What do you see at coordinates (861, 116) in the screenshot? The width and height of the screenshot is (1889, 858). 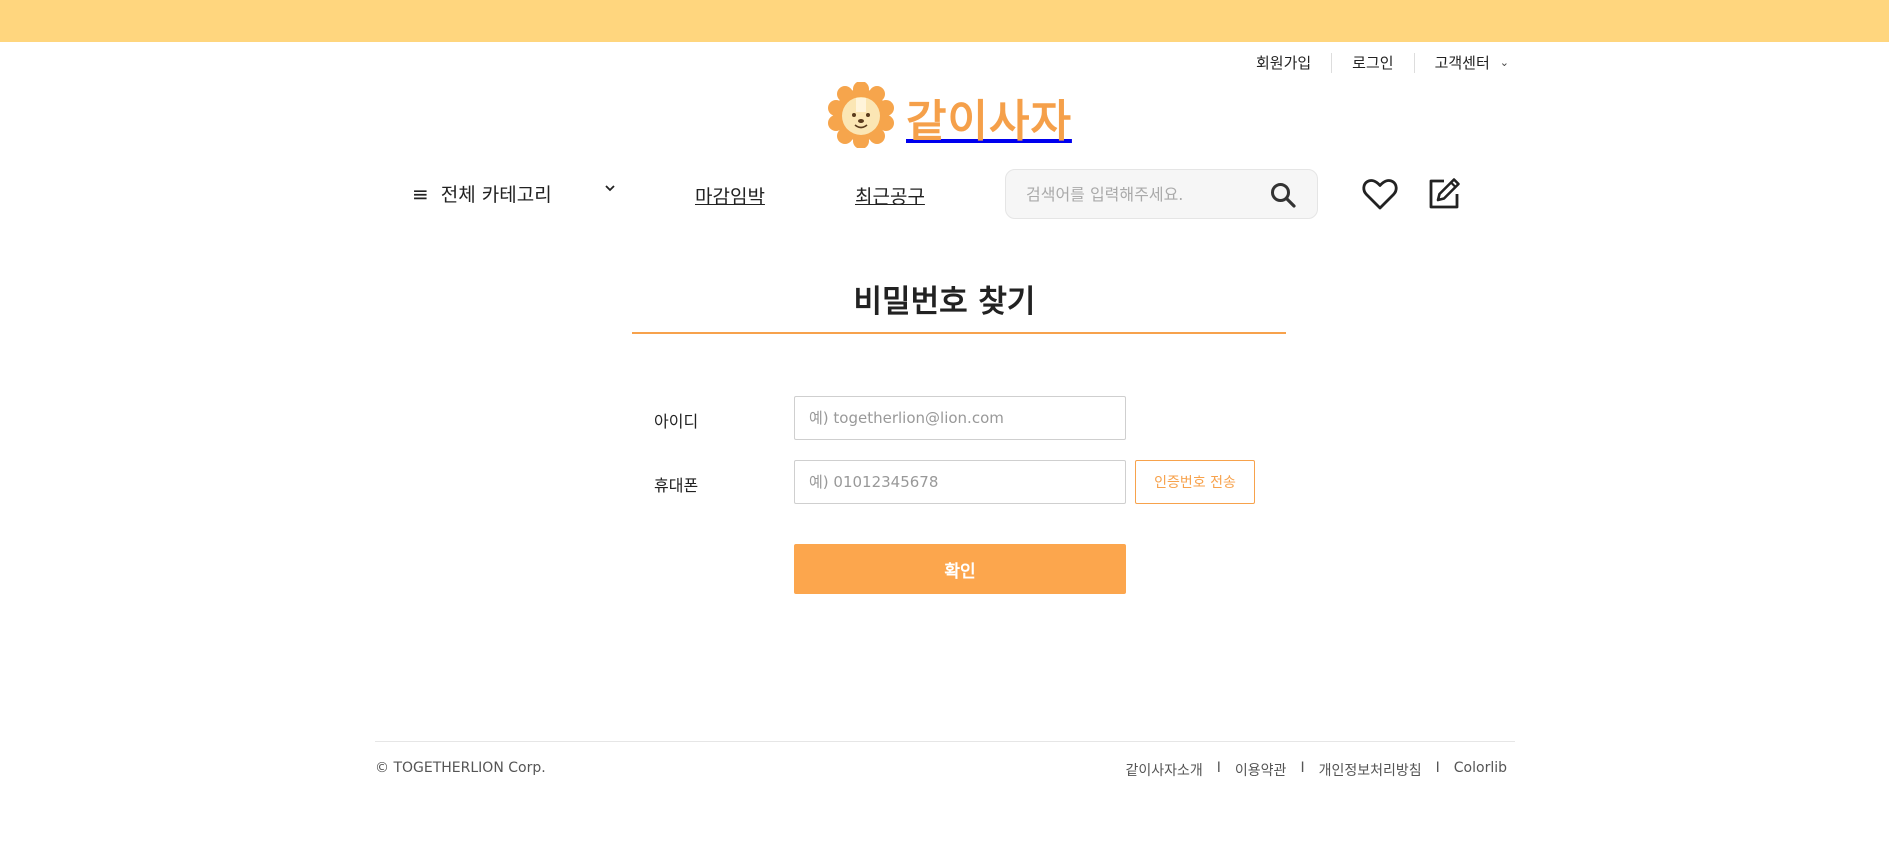 I see `lion-icon` at bounding box center [861, 116].